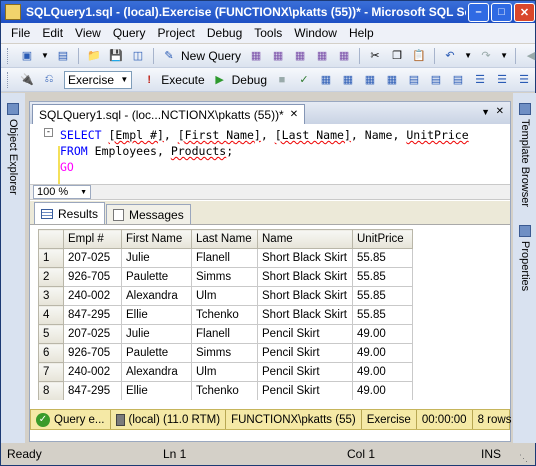  I want to click on navigate-back-icon: ◀, so click(529, 56).